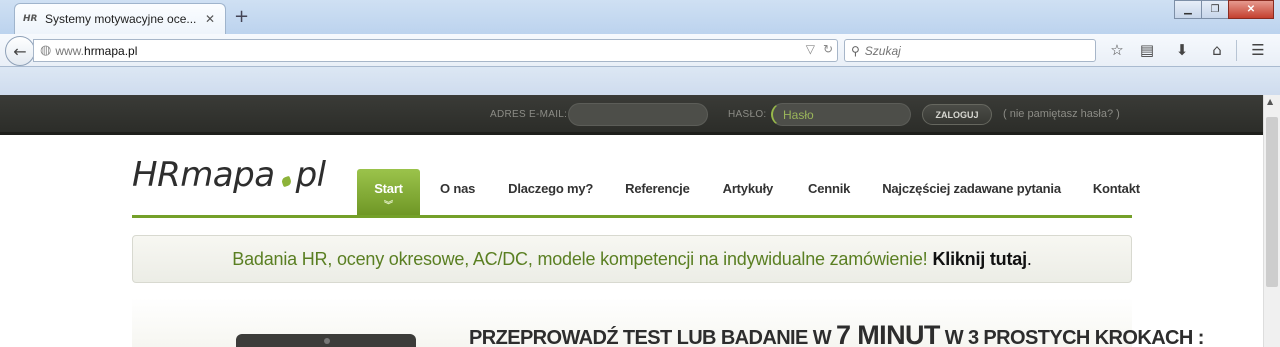 Image resolution: width=1280 pixels, height=347 pixels. Describe the element at coordinates (203, 175) in the screenshot. I see `logo-text-main: HRmapa` at that location.